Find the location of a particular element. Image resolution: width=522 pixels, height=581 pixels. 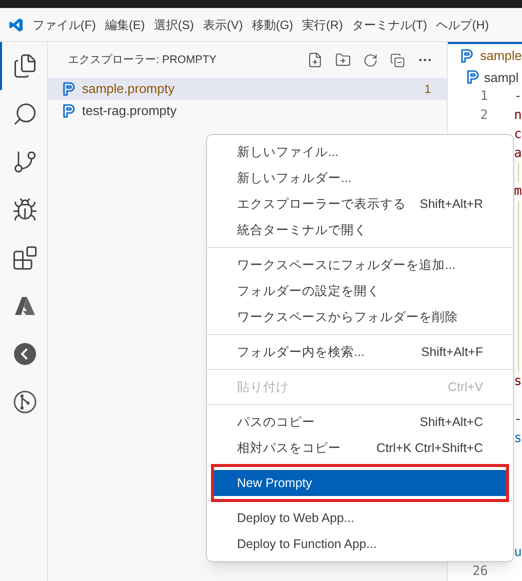

editor-tab: sample is located at coordinates (485, 55).